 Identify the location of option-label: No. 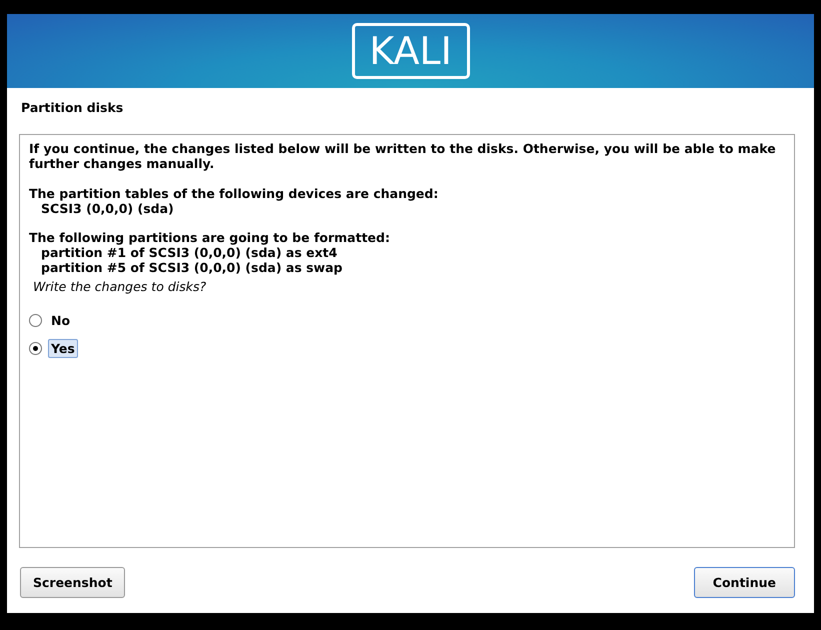
(61, 320).